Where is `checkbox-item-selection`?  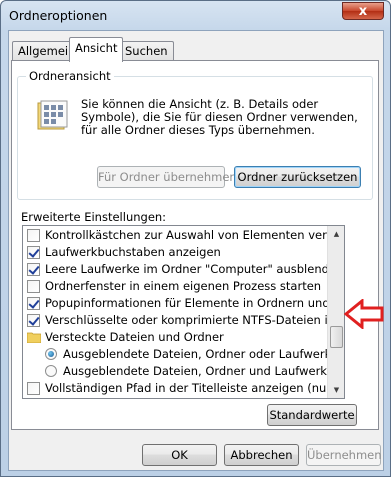 checkbox-item-selection is located at coordinates (33, 235).